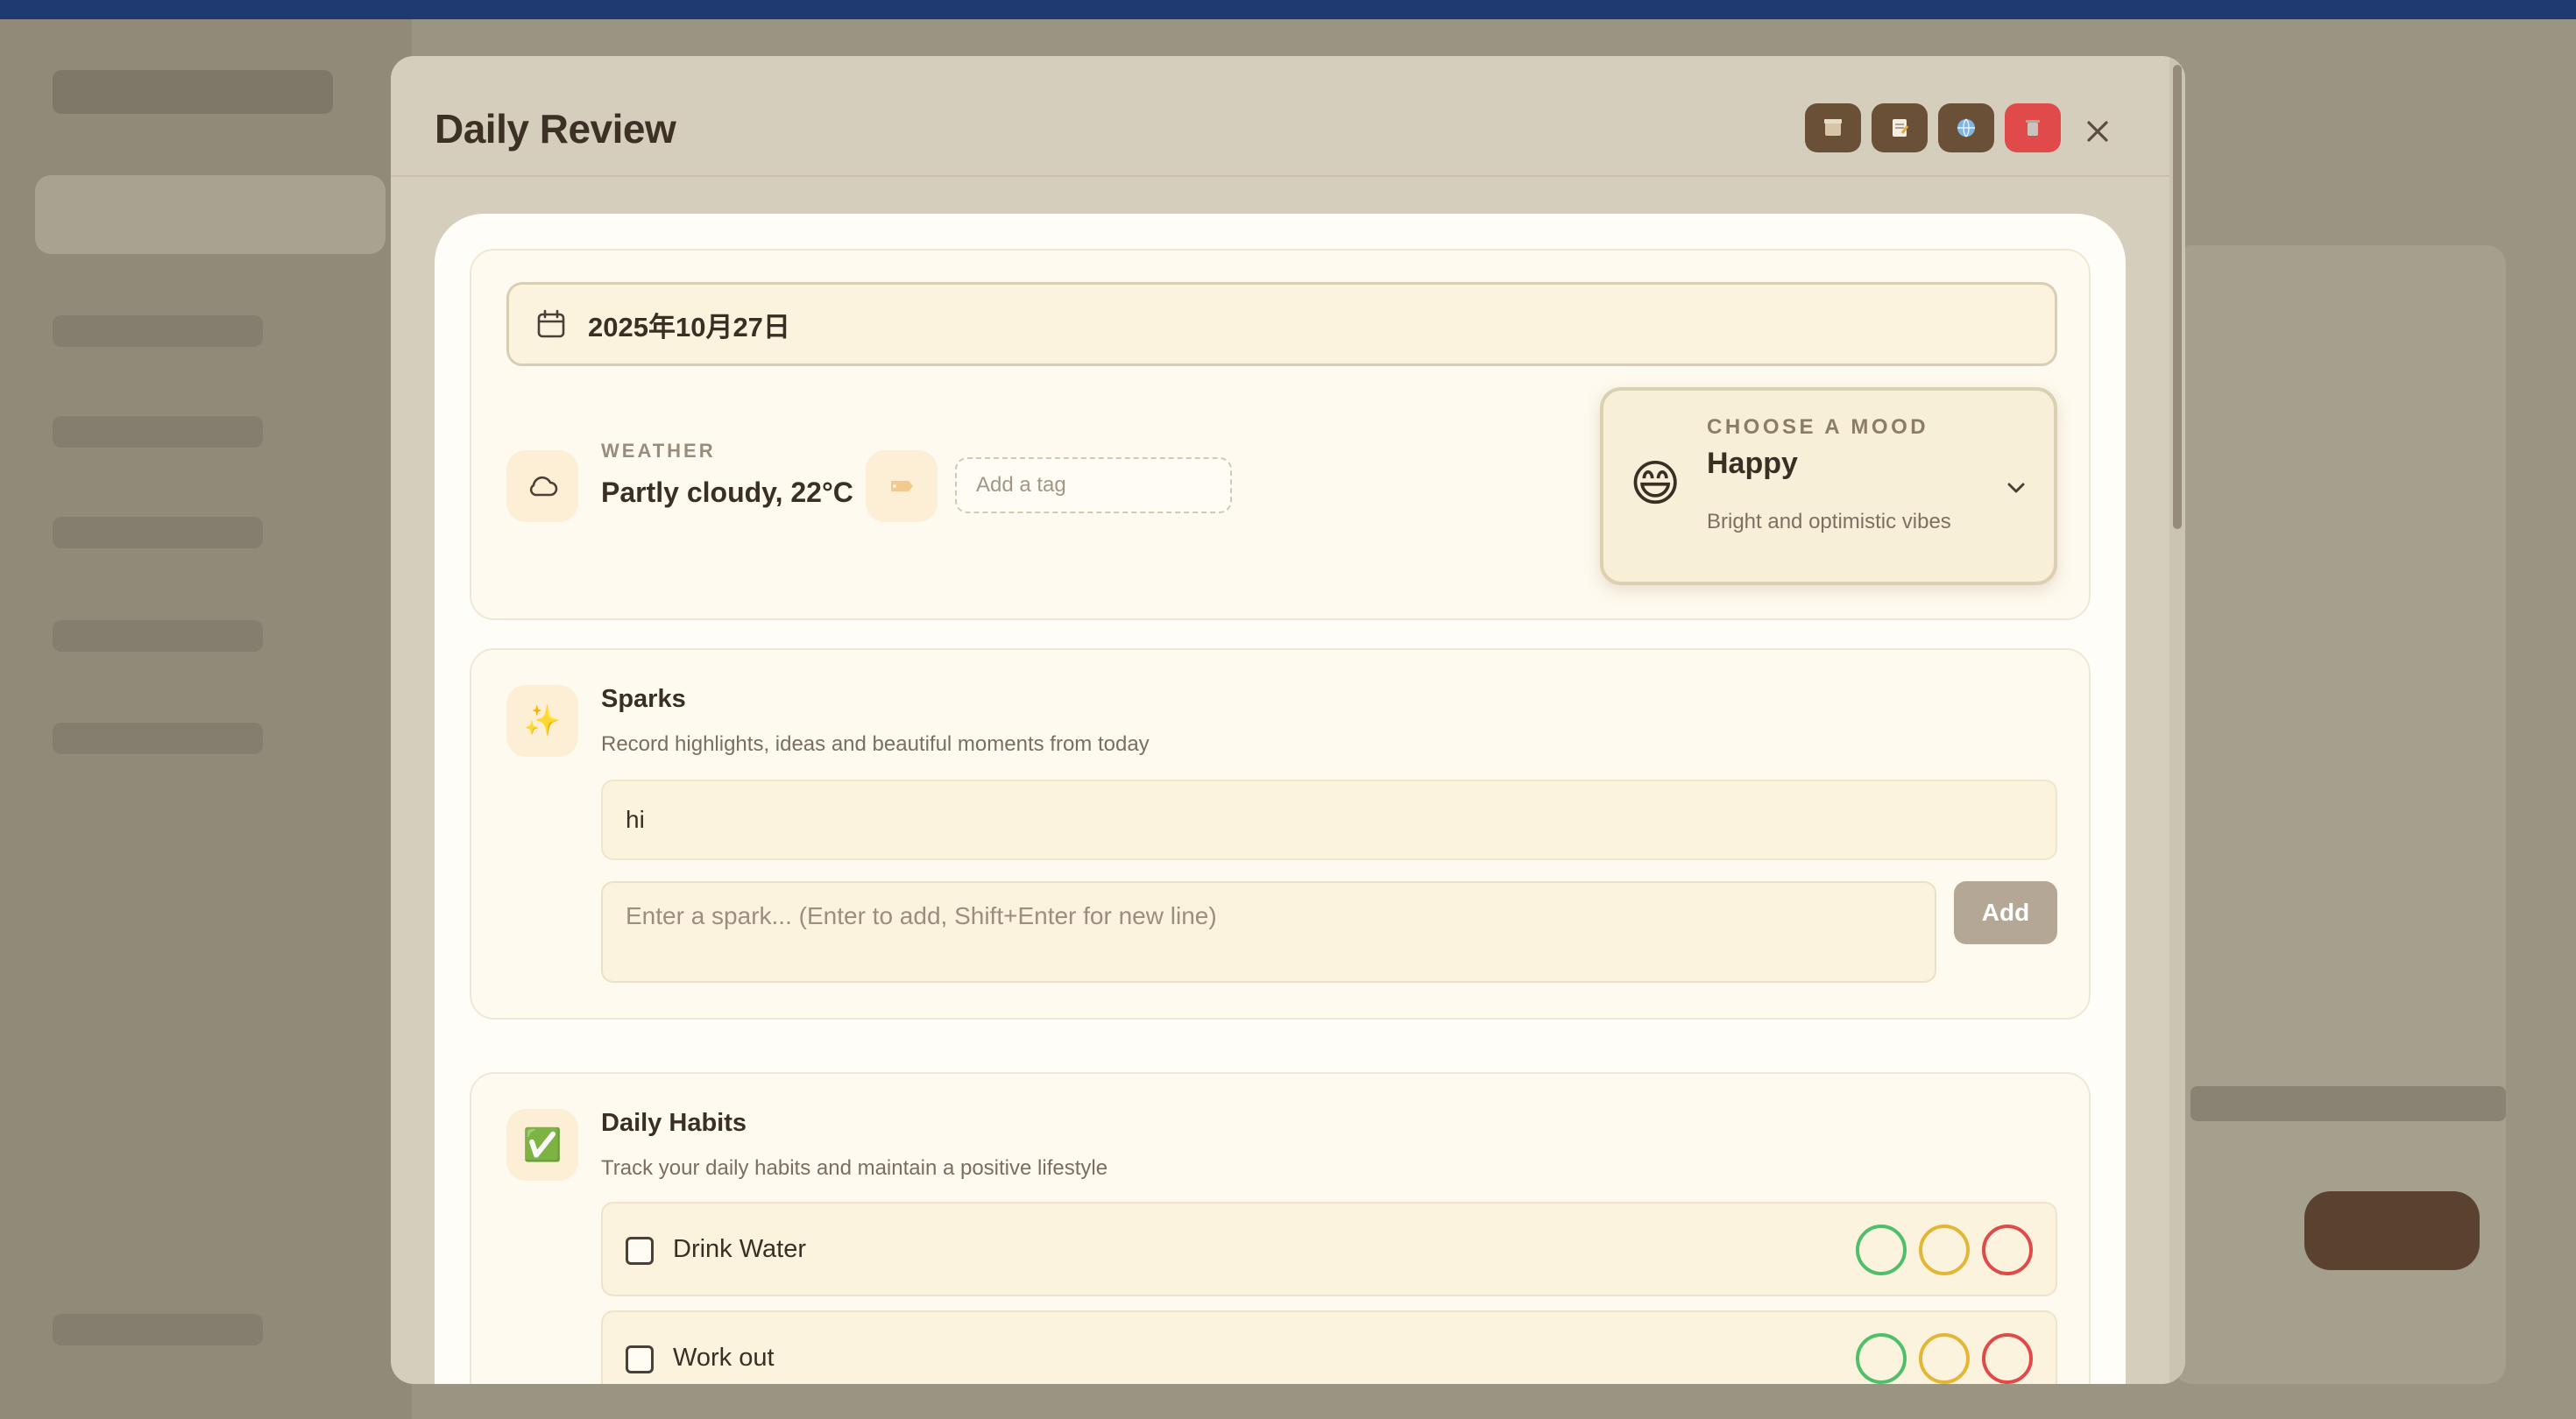 The height and width of the screenshot is (1419, 2576). What do you see at coordinates (2005, 913) in the screenshot?
I see `add-spark-button: Add` at bounding box center [2005, 913].